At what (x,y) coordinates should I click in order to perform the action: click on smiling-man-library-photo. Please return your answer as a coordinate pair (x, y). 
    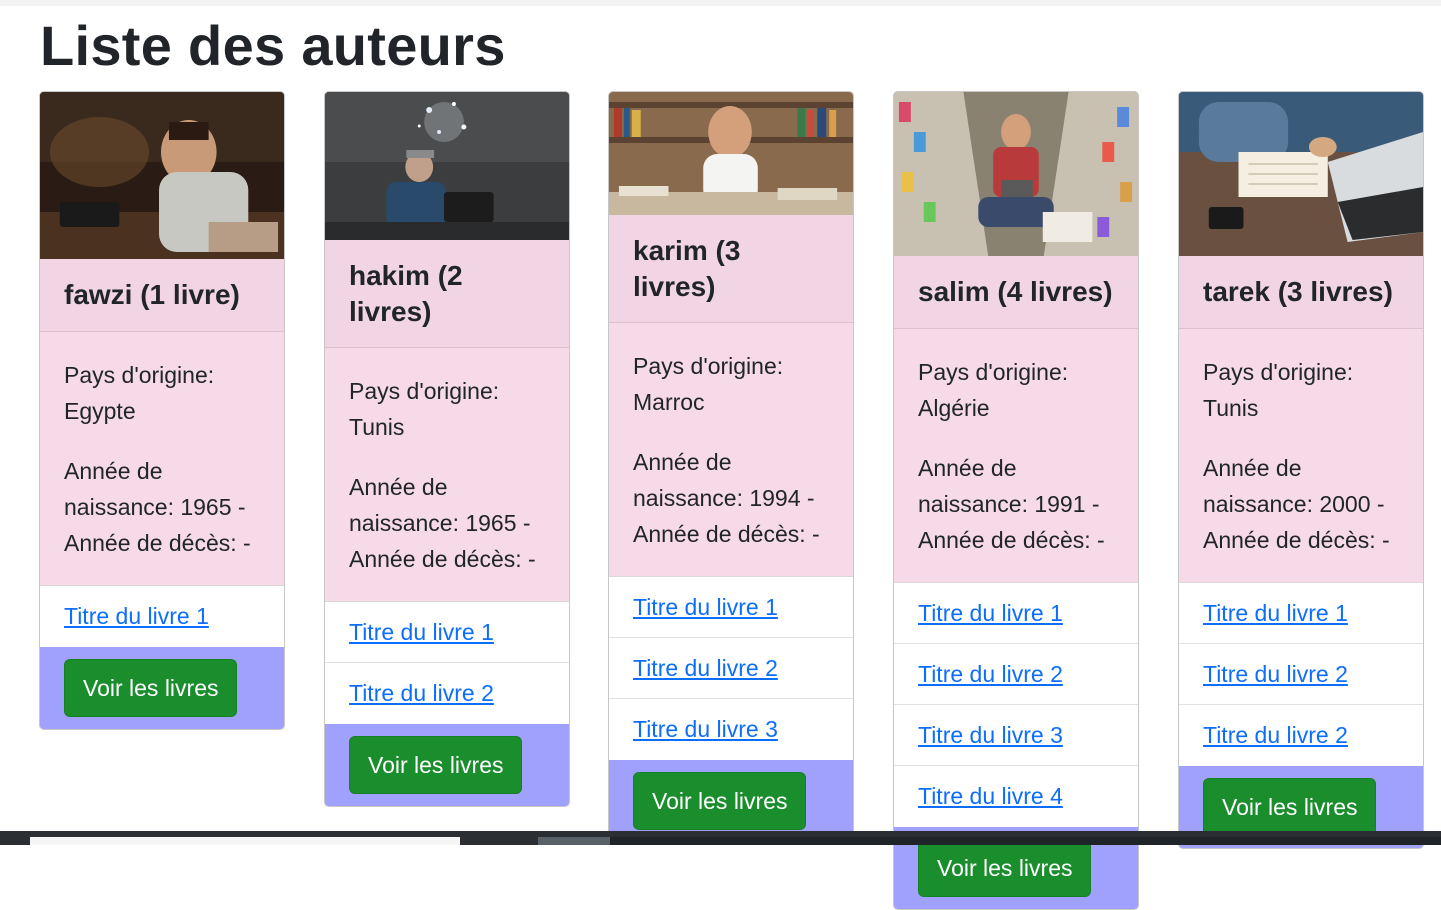
    Looking at the image, I should click on (731, 153).